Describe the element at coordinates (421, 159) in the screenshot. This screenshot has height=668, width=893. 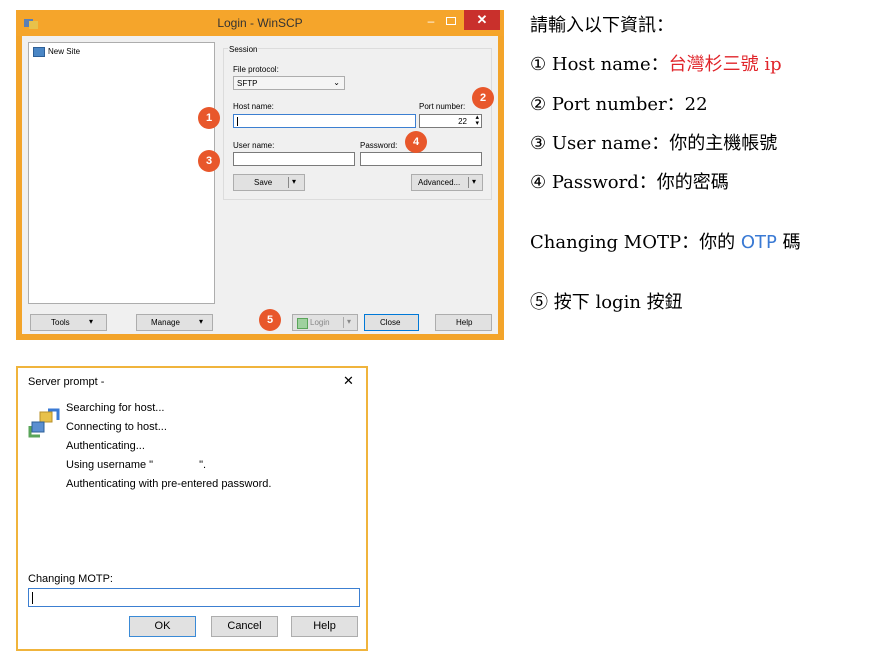
I see `password-input` at that location.